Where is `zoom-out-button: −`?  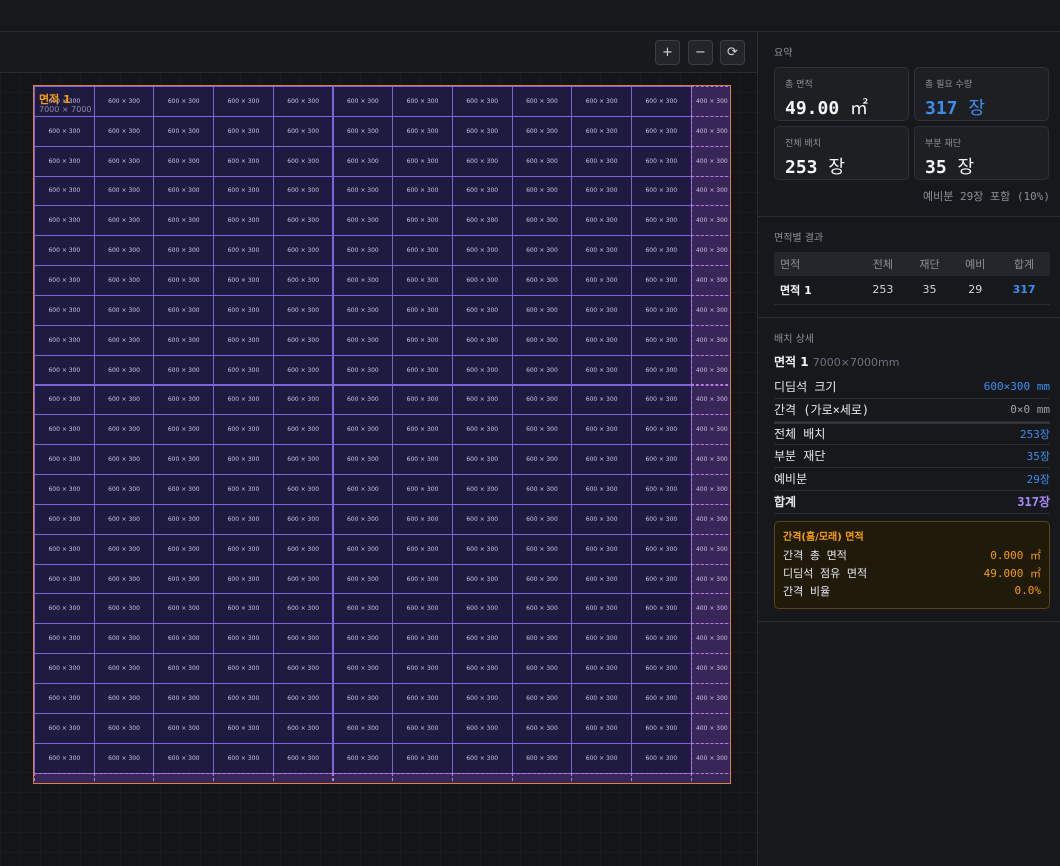 zoom-out-button: − is located at coordinates (700, 52).